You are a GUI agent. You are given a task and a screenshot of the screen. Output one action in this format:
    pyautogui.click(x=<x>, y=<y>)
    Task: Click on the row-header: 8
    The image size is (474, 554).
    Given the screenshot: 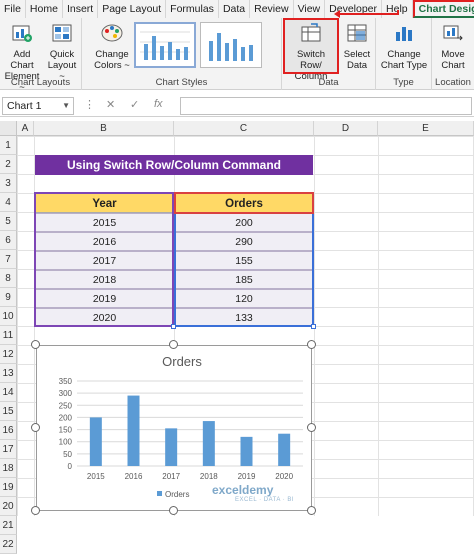 What is the action you would take?
    pyautogui.click(x=8, y=278)
    